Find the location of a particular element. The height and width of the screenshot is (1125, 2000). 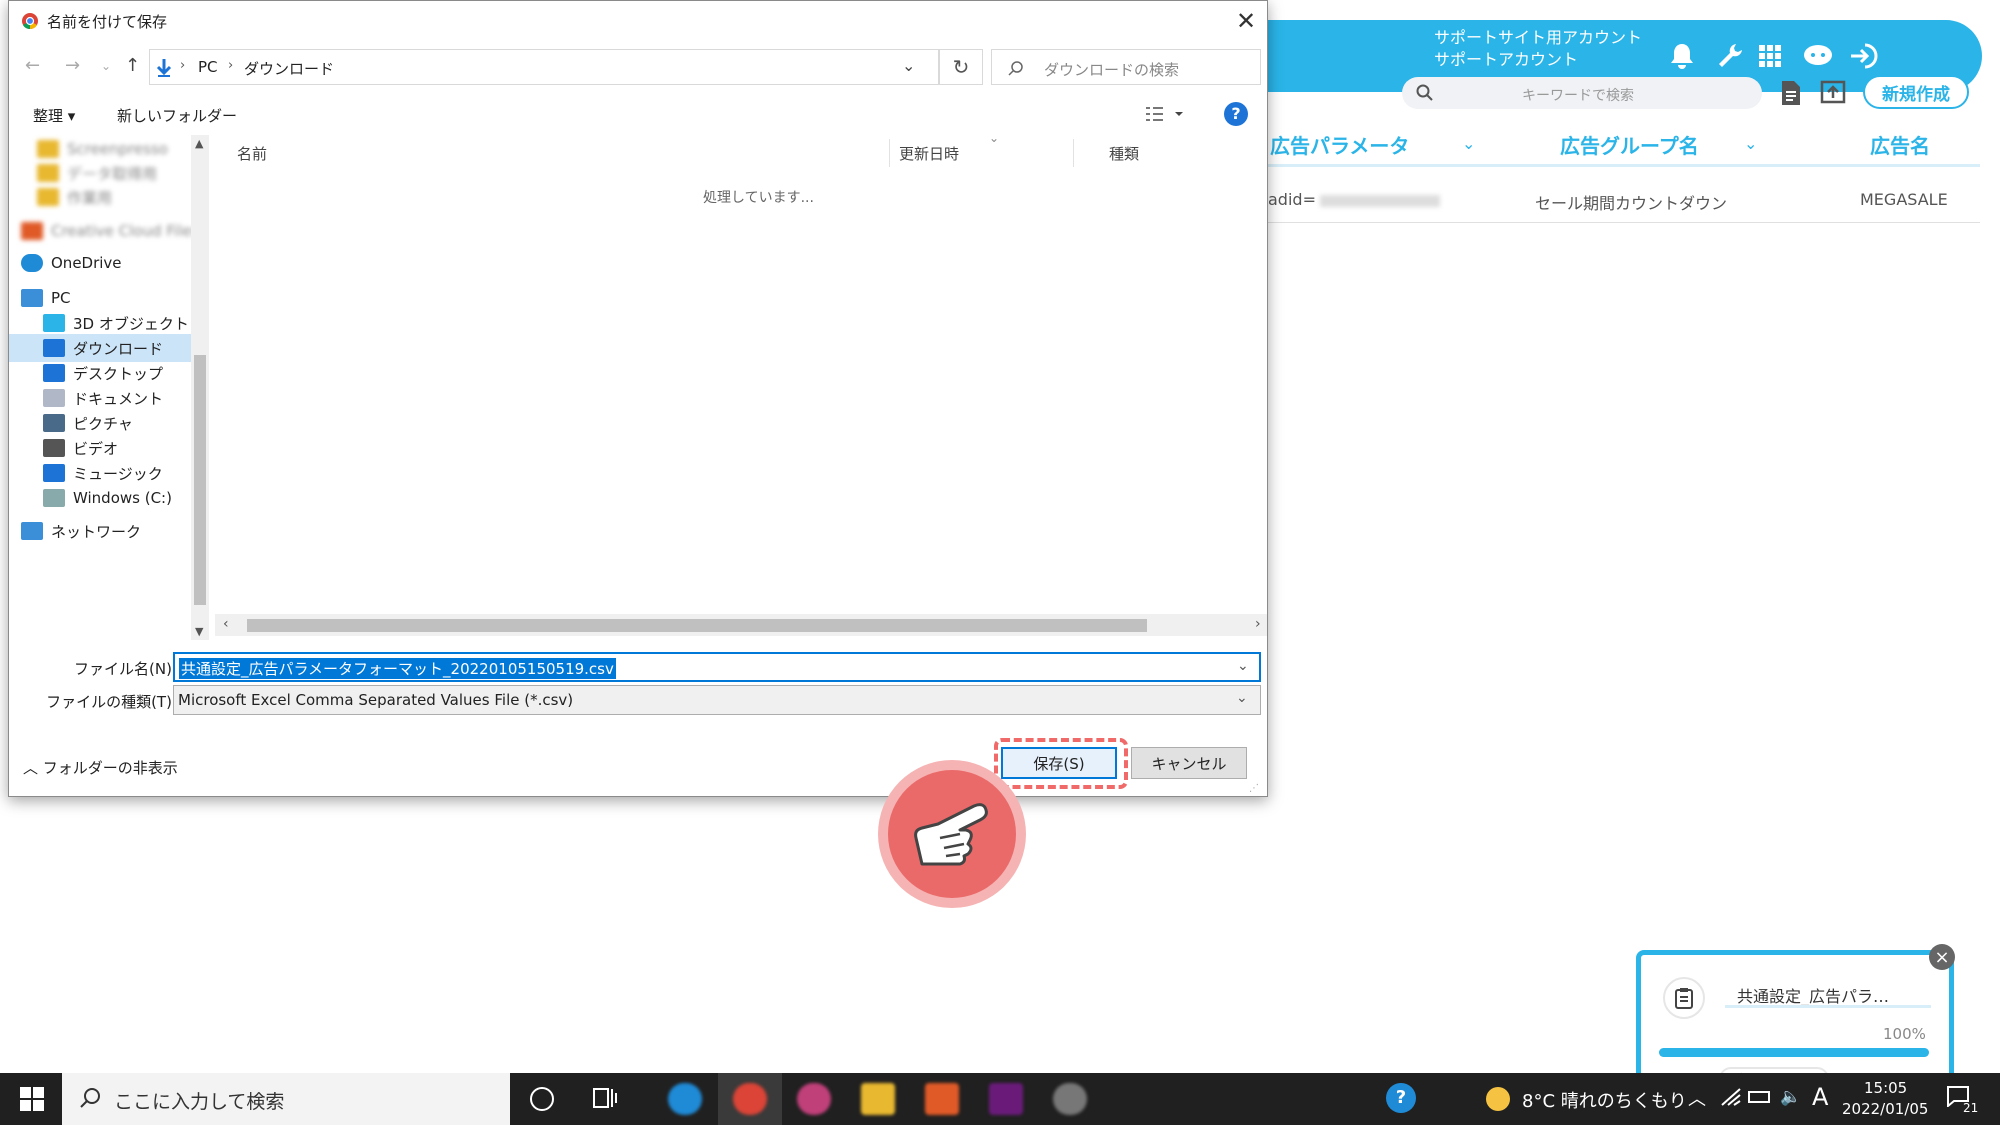

column-header-name: 名前 is located at coordinates (252, 153).